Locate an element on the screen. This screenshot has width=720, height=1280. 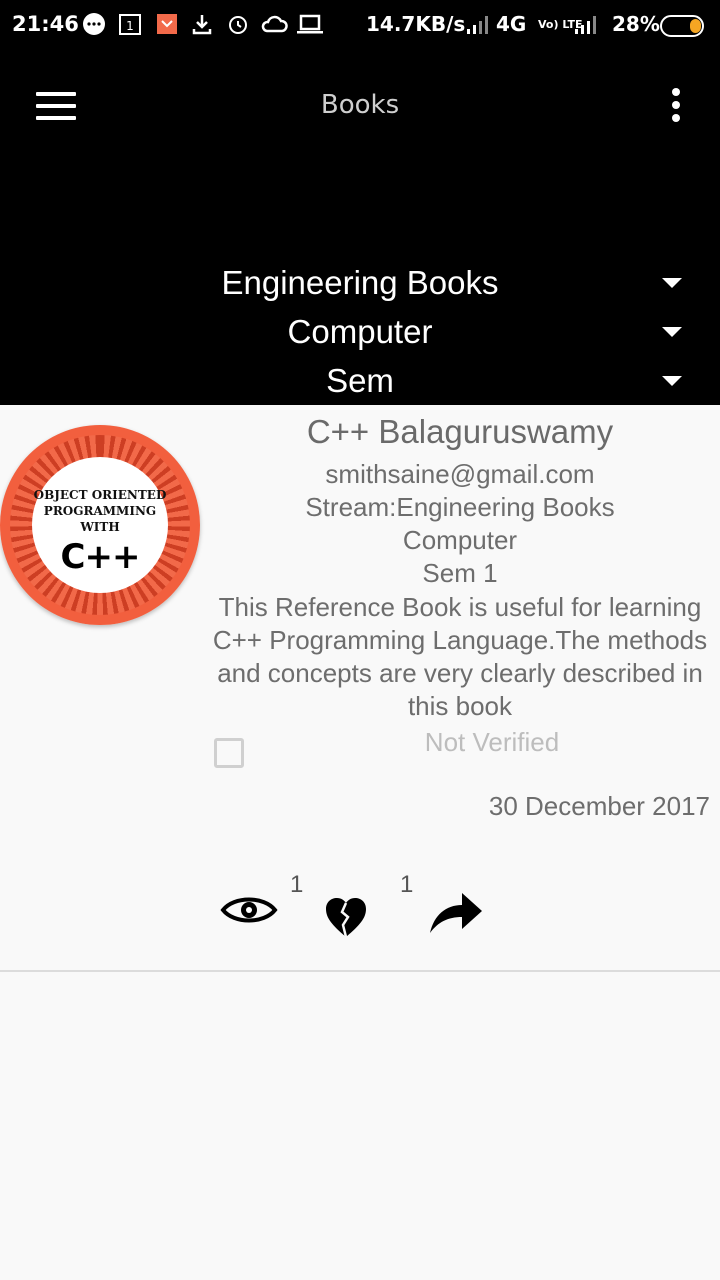
calendar-icon: 1 is located at coordinates (130, 24).